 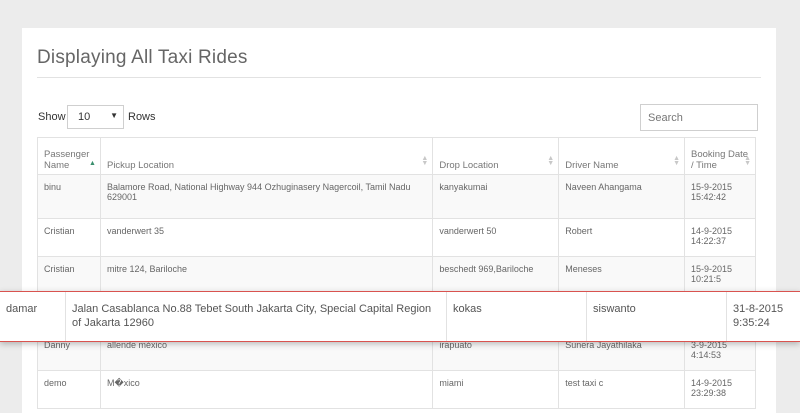 What do you see at coordinates (517, 316) in the screenshot?
I see `drop-cell: kokas` at bounding box center [517, 316].